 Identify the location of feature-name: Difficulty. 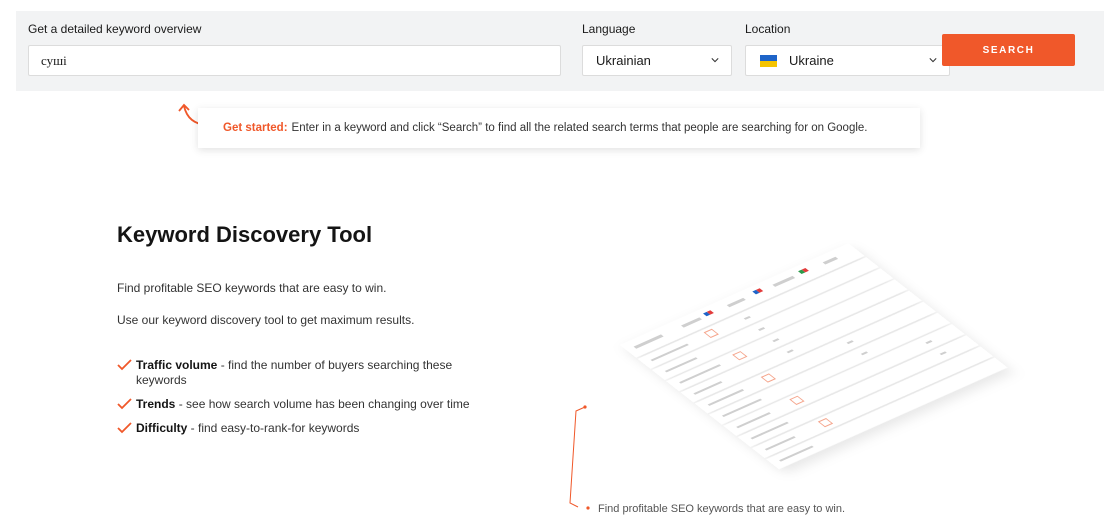
(162, 428).